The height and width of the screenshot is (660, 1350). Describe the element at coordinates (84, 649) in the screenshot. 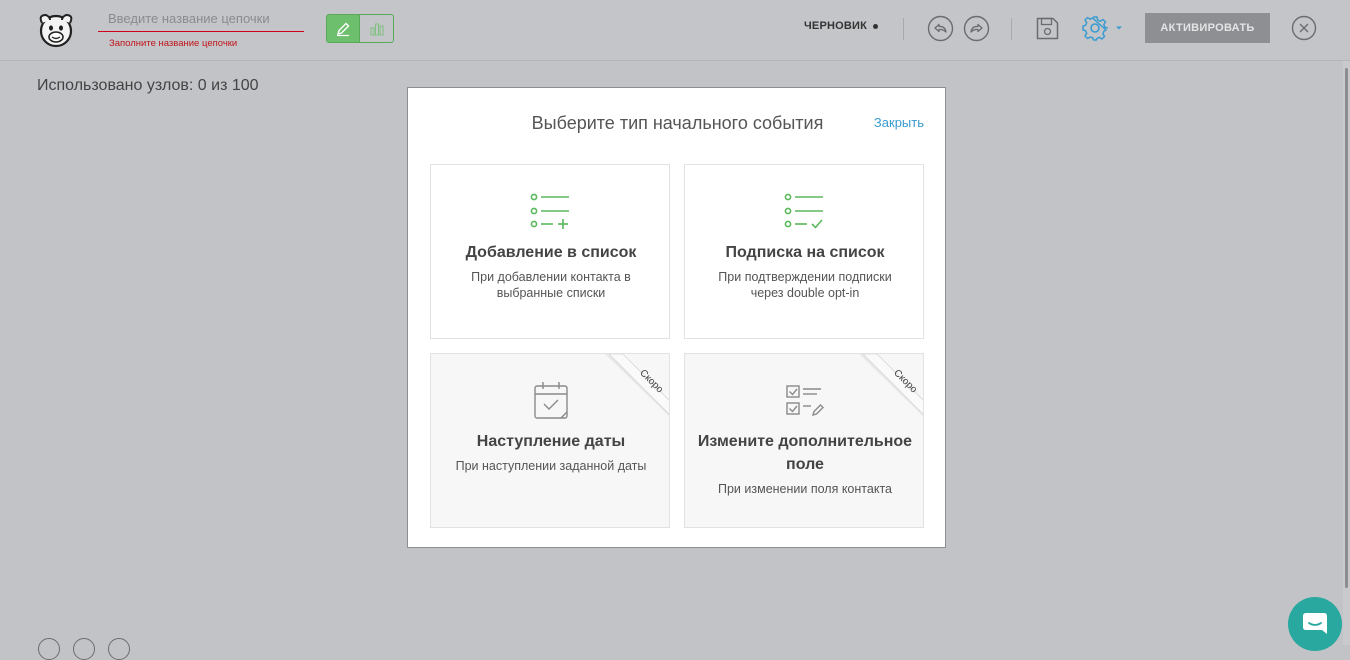

I see `zoom-out-button` at that location.